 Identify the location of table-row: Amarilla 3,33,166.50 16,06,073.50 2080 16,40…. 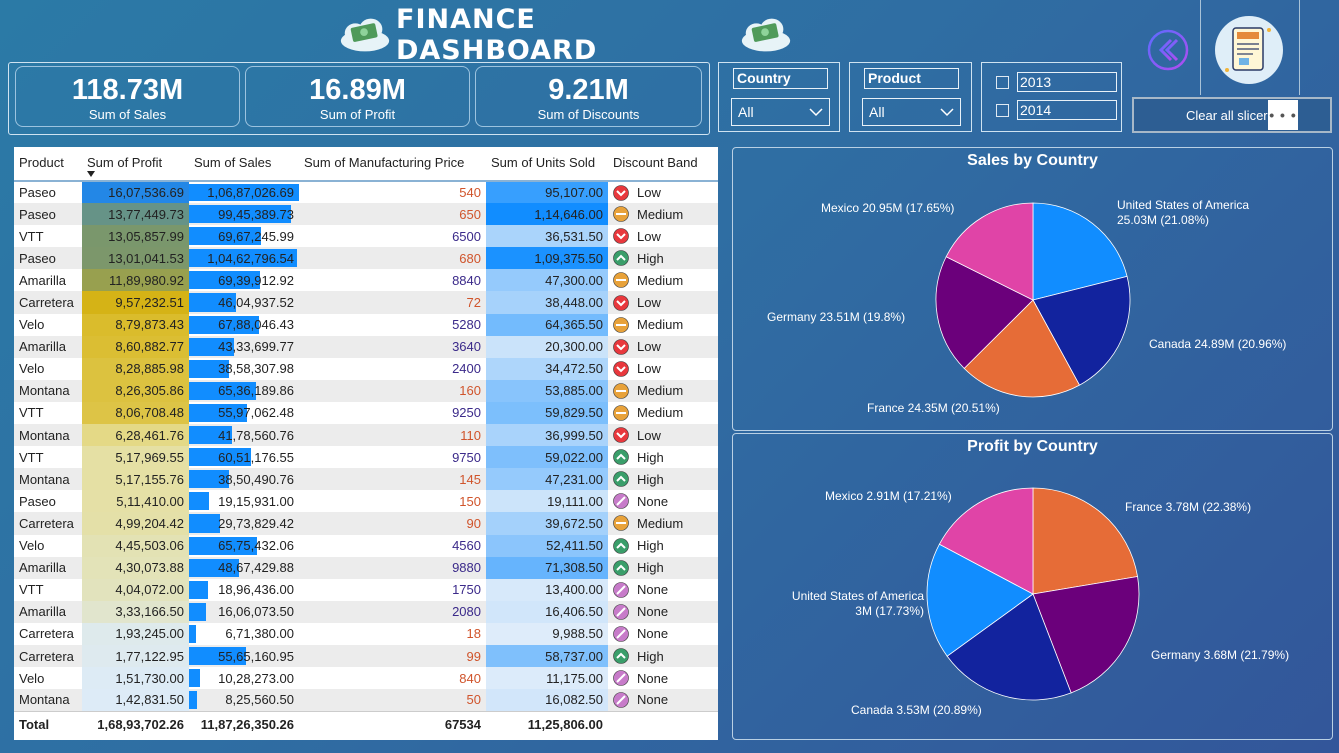
(366, 611).